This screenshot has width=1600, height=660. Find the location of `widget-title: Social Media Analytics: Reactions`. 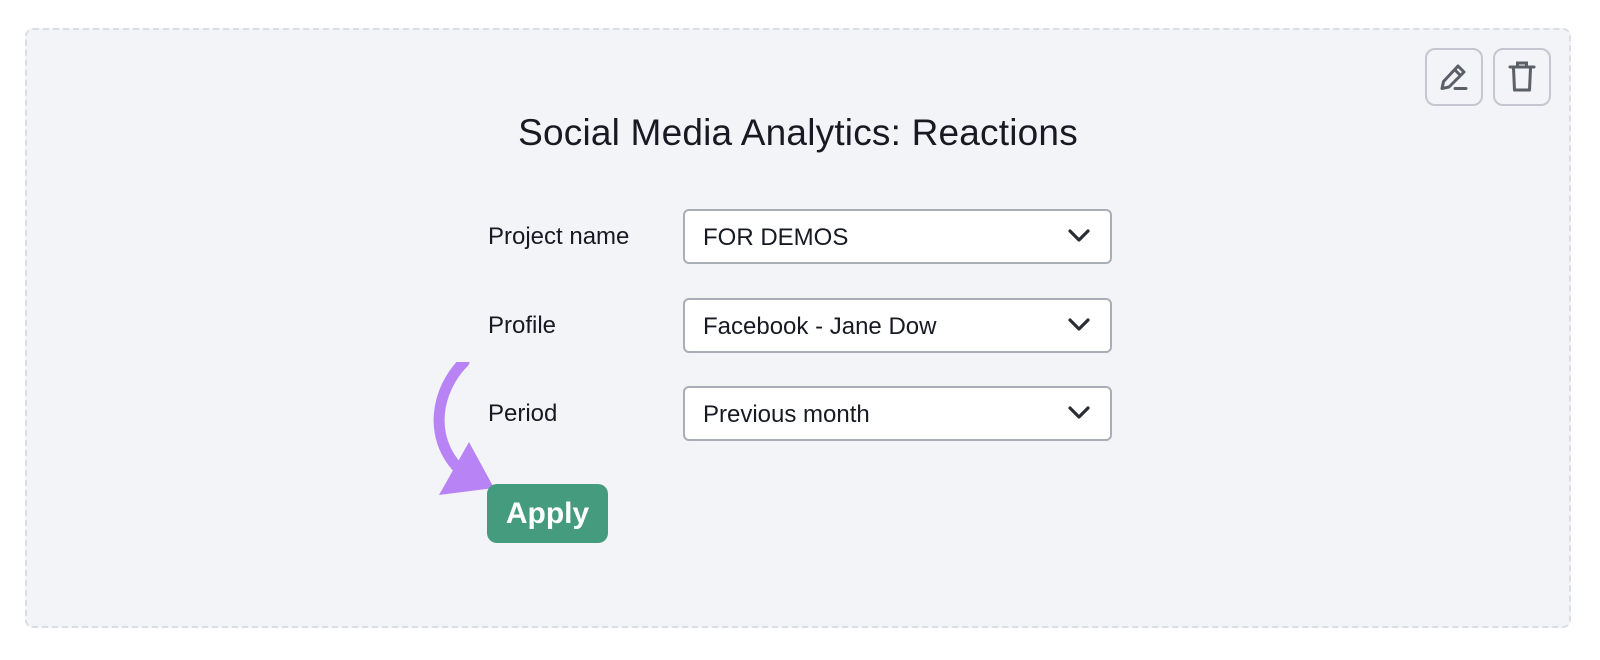

widget-title: Social Media Analytics: Reactions is located at coordinates (798, 132).